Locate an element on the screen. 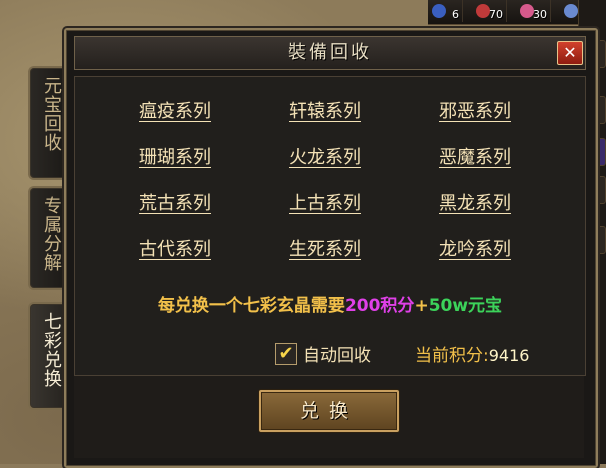 Image resolution: width=606 pixels, height=468 pixels. hud-slot: 70 is located at coordinates (489, 11).